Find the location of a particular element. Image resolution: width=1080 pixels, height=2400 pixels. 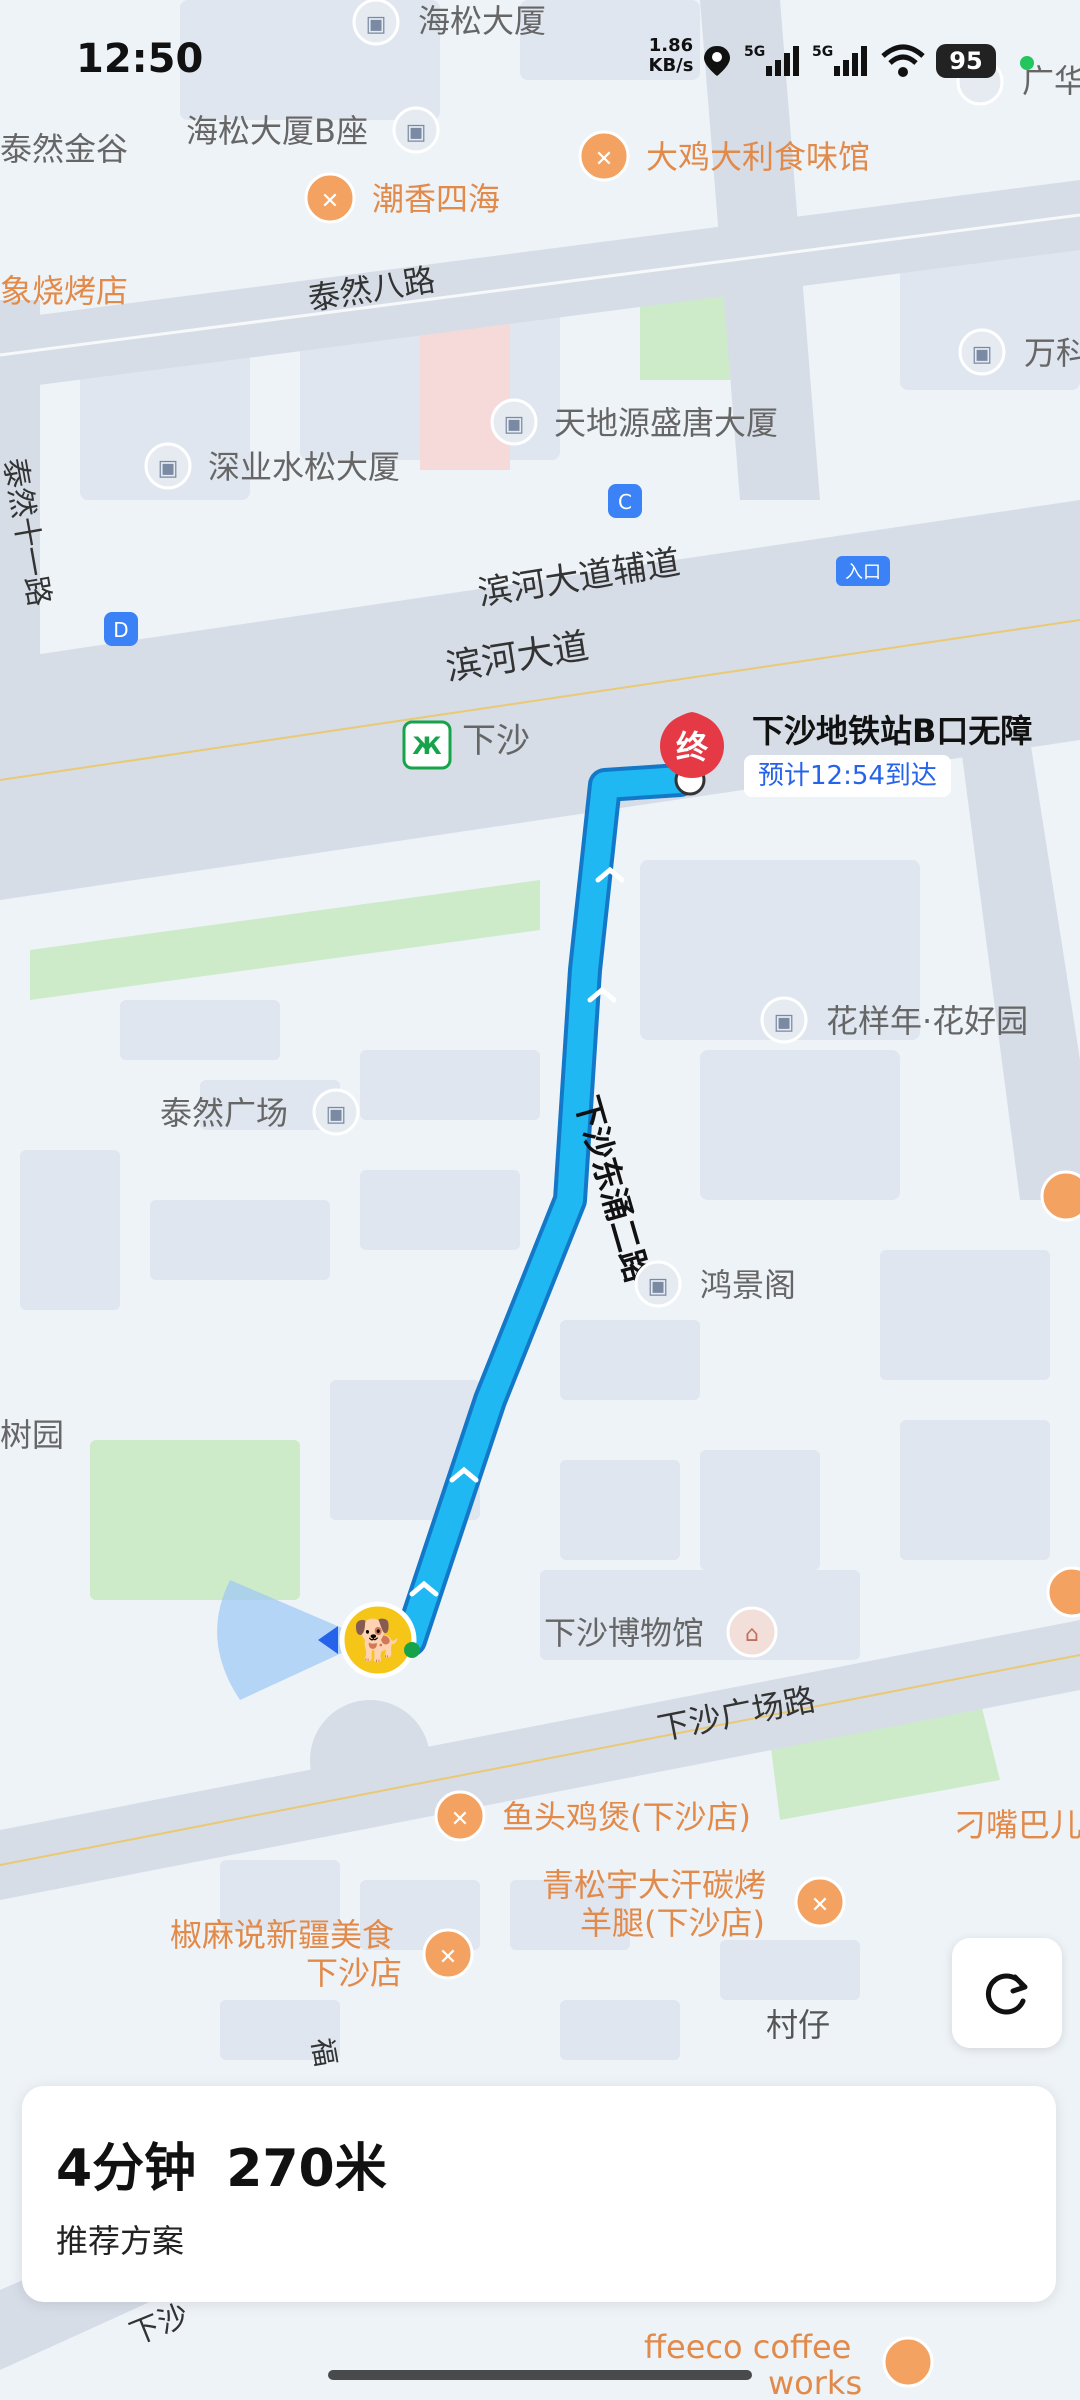

poi-shuyuan: 树园 is located at coordinates (32, 1435).